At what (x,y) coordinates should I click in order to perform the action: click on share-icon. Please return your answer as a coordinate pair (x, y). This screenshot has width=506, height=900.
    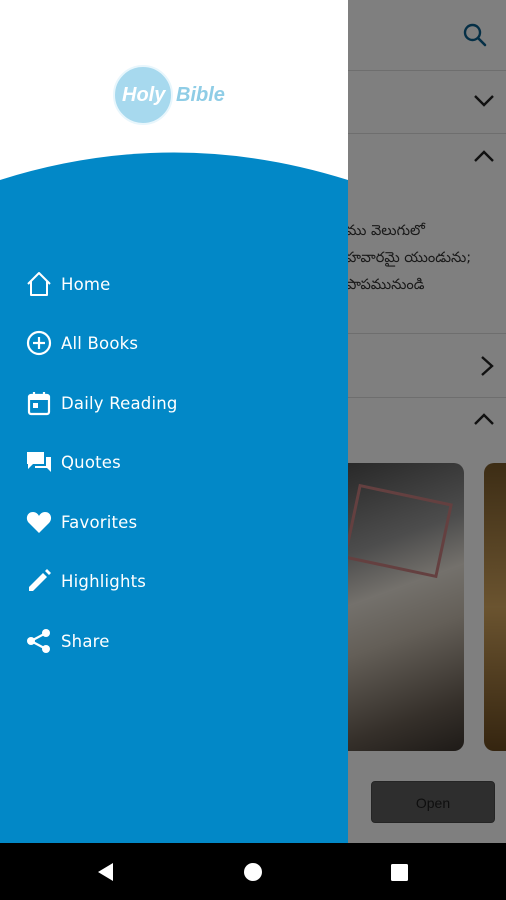
    Looking at the image, I should click on (39, 641).